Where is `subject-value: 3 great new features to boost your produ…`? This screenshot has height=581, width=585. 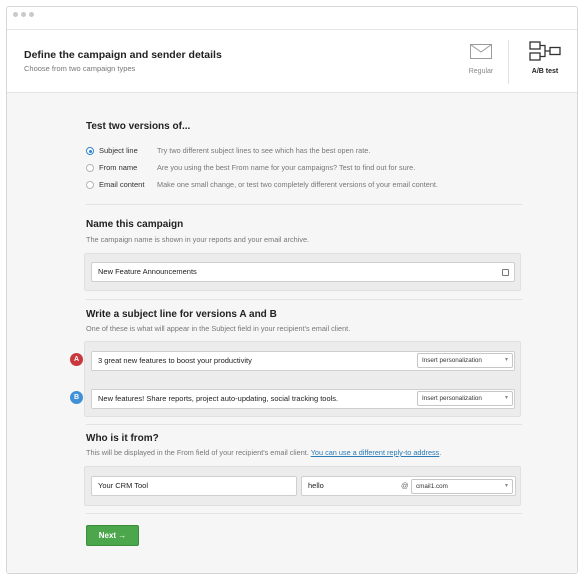 subject-value: 3 great new features to boost your produ… is located at coordinates (175, 360).